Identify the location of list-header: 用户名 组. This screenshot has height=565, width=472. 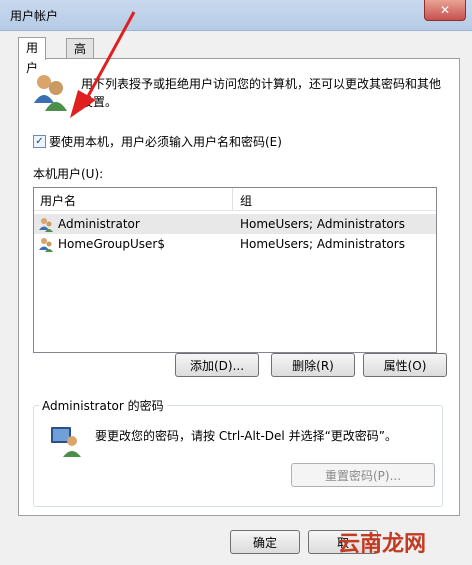
(235, 199).